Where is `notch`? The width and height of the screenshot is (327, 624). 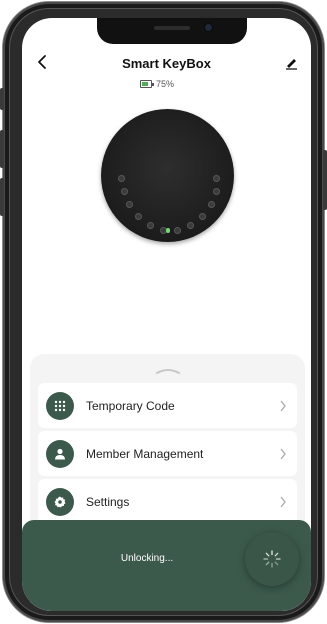
notch is located at coordinates (172, 31).